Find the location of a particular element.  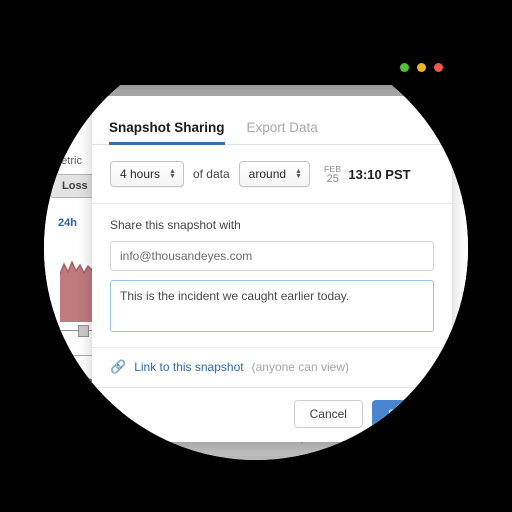

dialog-footer: Cancel Share is located at coordinates (272, 415).